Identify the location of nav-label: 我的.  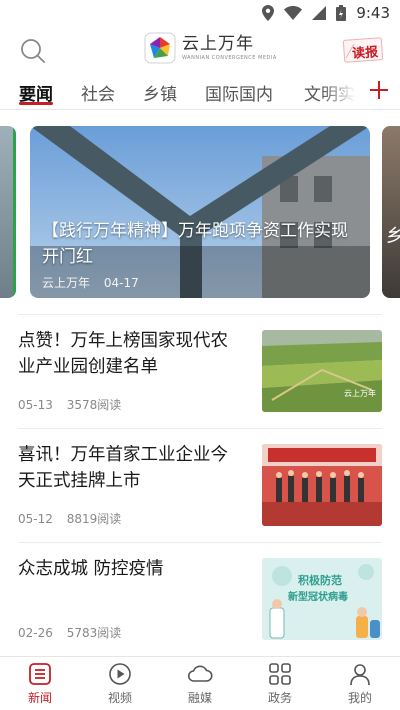
(359, 698).